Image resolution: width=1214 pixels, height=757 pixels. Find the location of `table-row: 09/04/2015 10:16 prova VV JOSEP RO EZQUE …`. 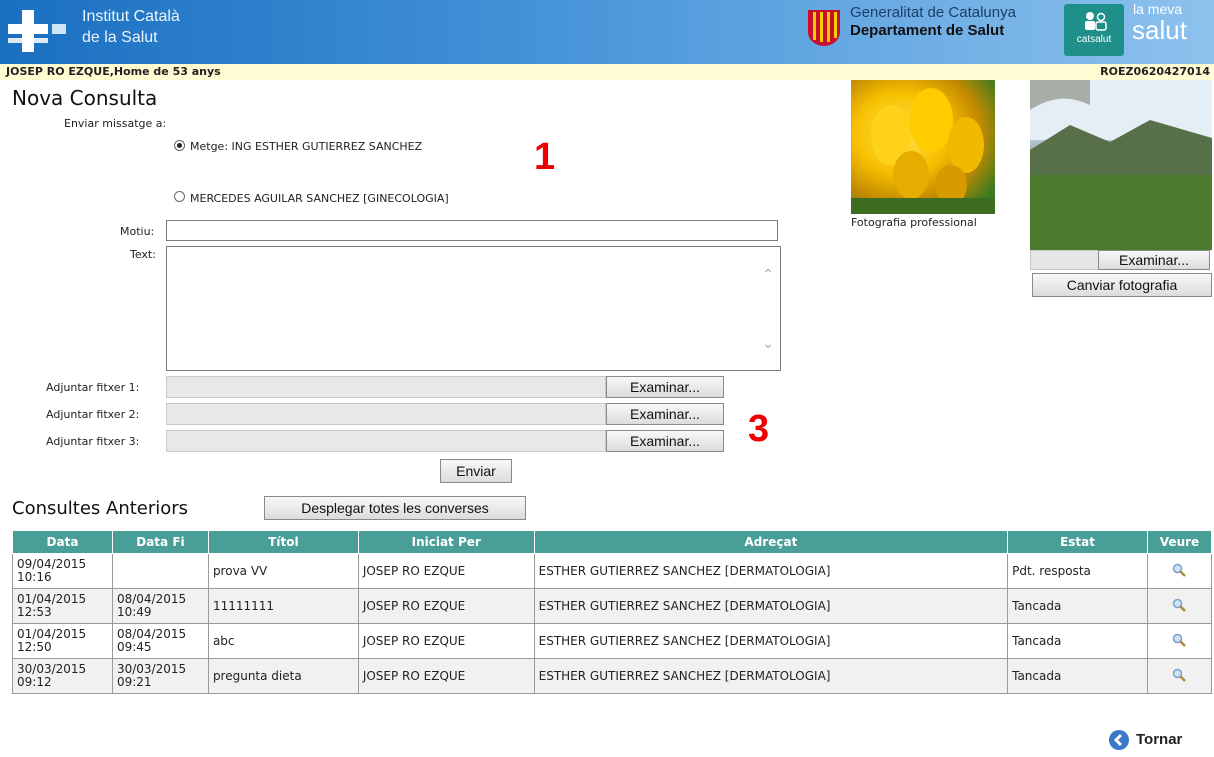

table-row: 09/04/2015 10:16 prova VV JOSEP RO EZQUE … is located at coordinates (612, 571).